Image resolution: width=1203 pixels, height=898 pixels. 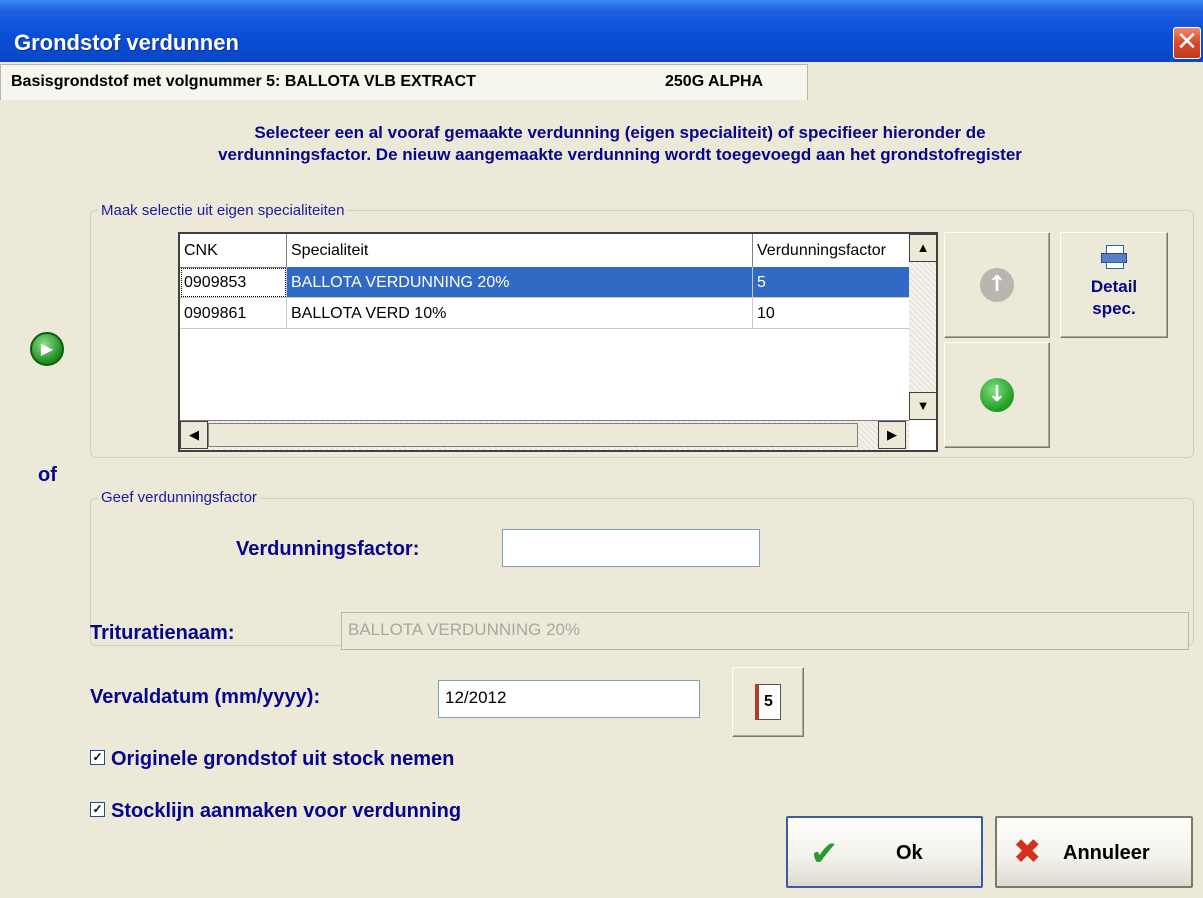 What do you see at coordinates (831, 282) in the screenshot?
I see `cell-factor: 5` at bounding box center [831, 282].